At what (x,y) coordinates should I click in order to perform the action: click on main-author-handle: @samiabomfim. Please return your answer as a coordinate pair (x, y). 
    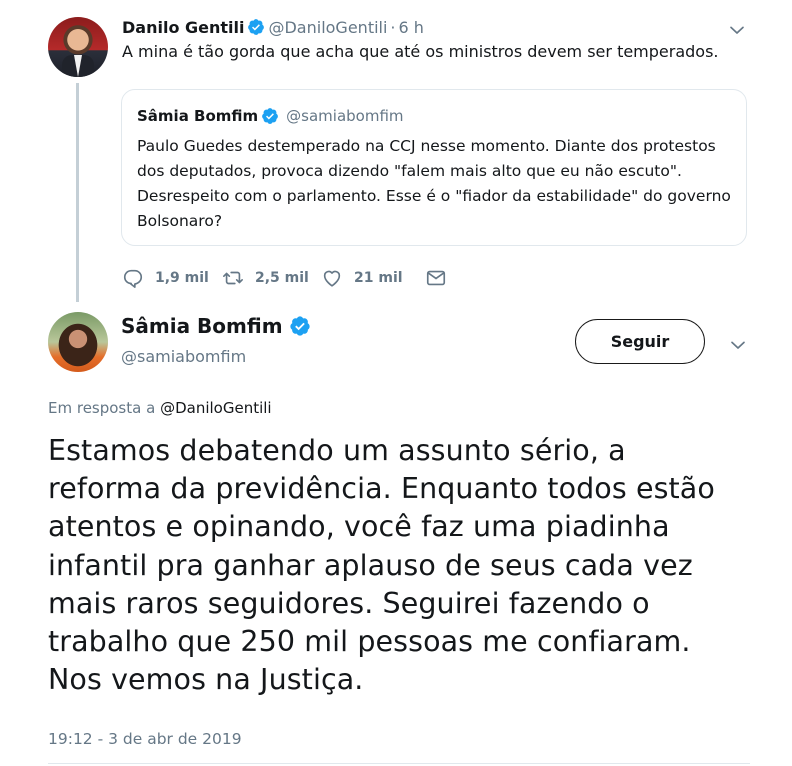
    Looking at the image, I should click on (183, 356).